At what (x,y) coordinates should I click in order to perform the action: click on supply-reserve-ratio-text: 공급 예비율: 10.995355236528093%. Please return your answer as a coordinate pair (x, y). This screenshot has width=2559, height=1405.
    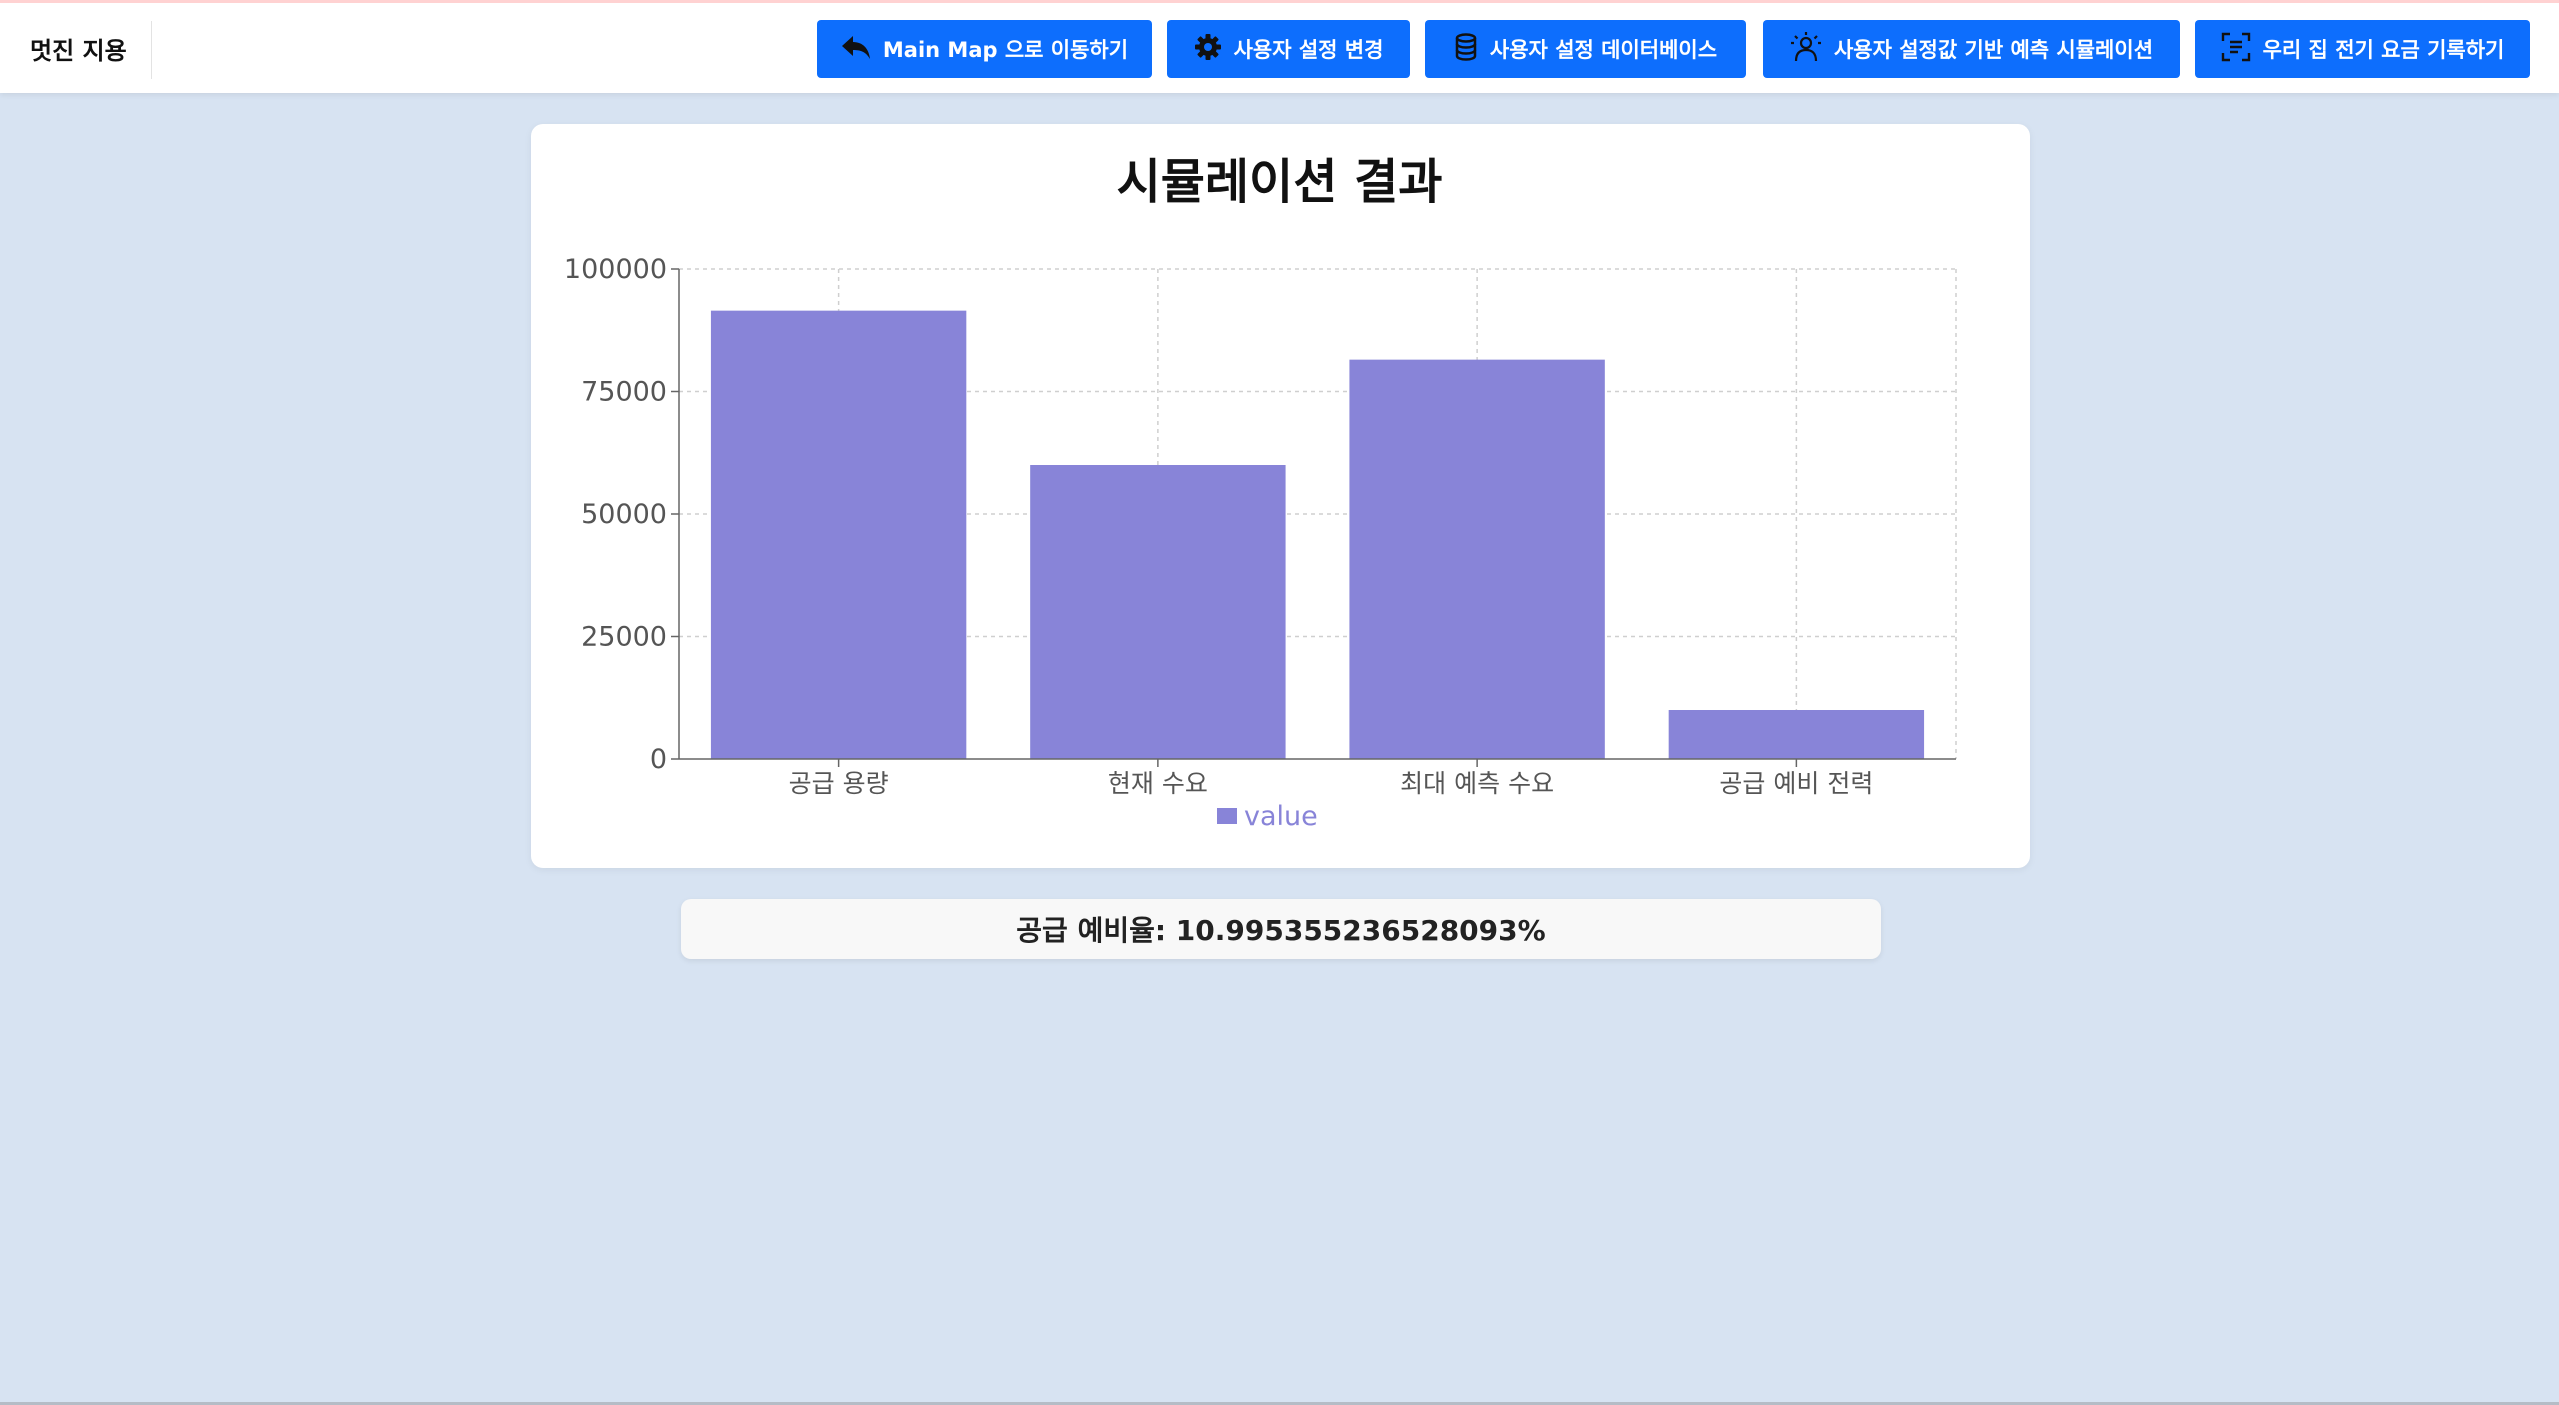
    Looking at the image, I should click on (1281, 930).